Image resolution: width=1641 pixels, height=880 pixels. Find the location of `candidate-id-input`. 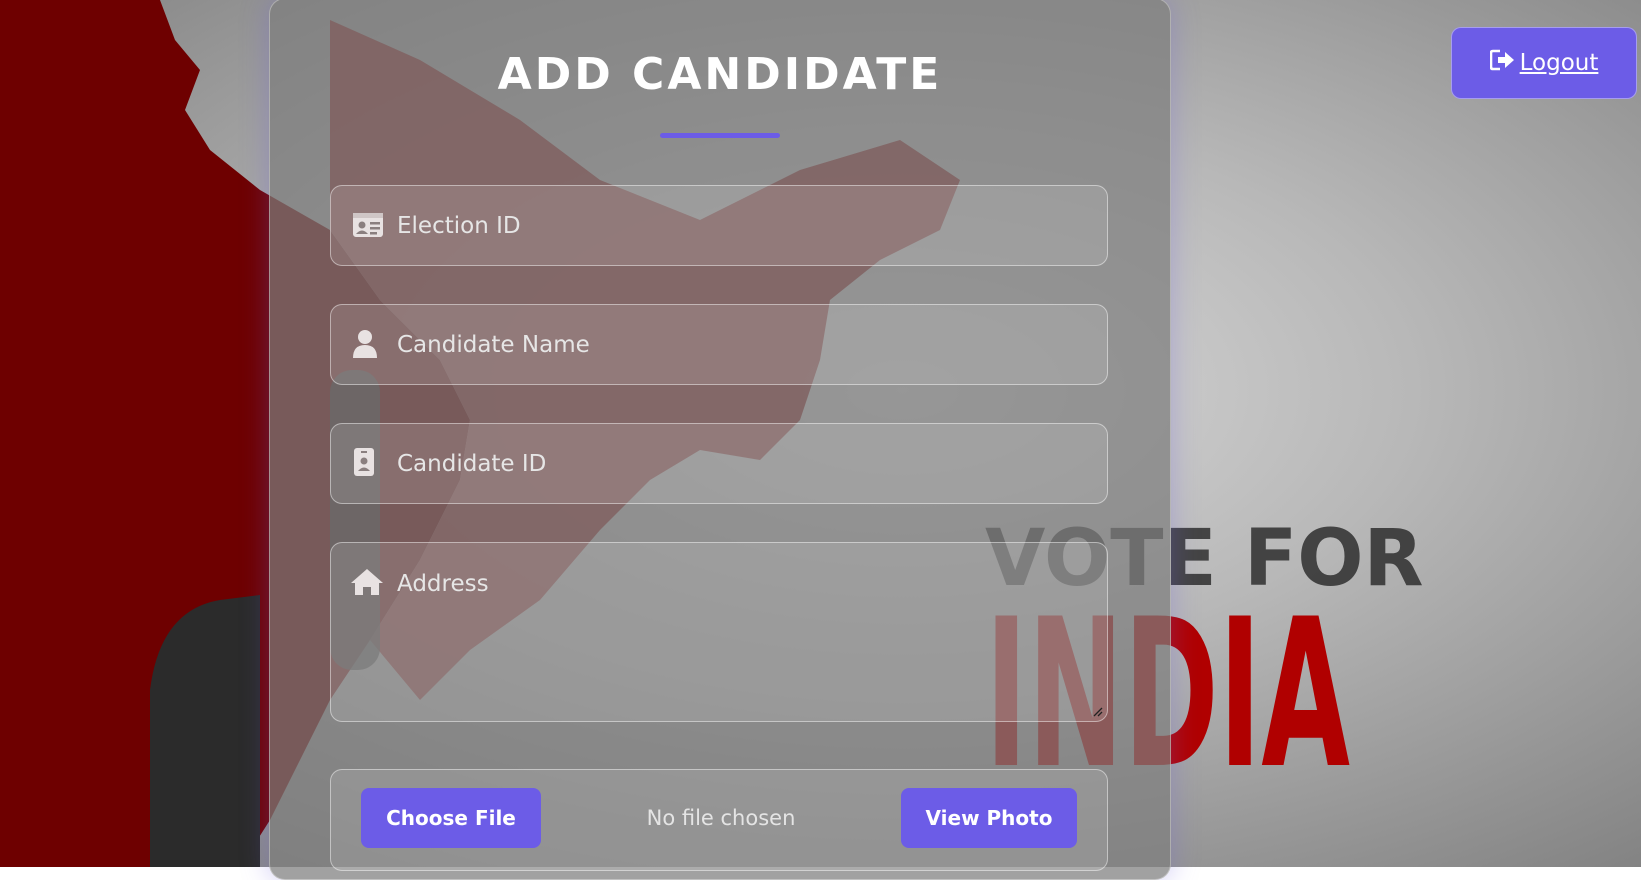

candidate-id-input is located at coordinates (742, 463).